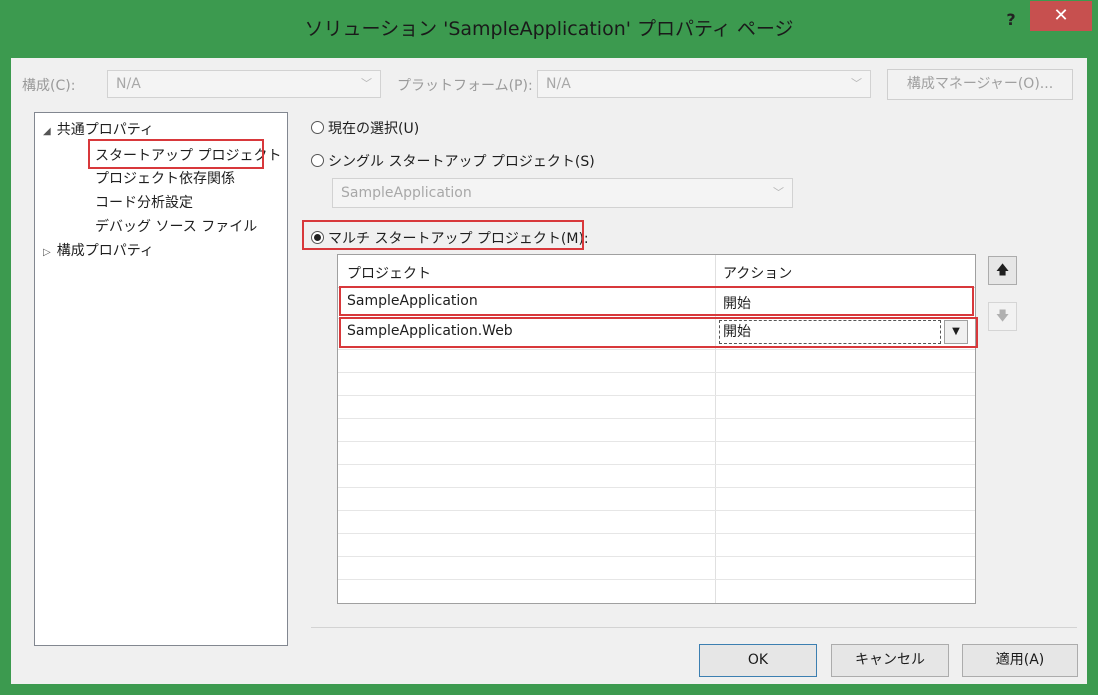 The height and width of the screenshot is (695, 1098). I want to click on move-up-button: 🡅, so click(1002, 270).